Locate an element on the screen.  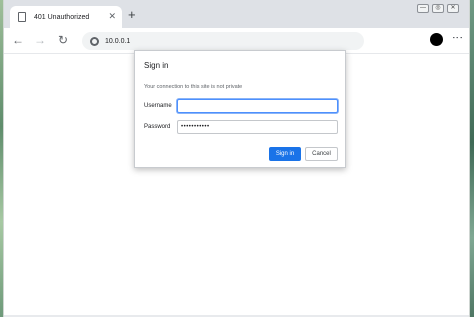
page-icon is located at coordinates (22, 17).